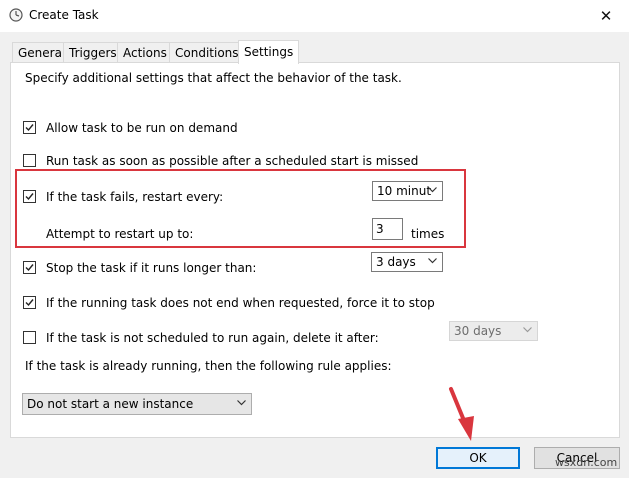  Describe the element at coordinates (145, 52) in the screenshot. I see `tab-actions: Actions` at that location.